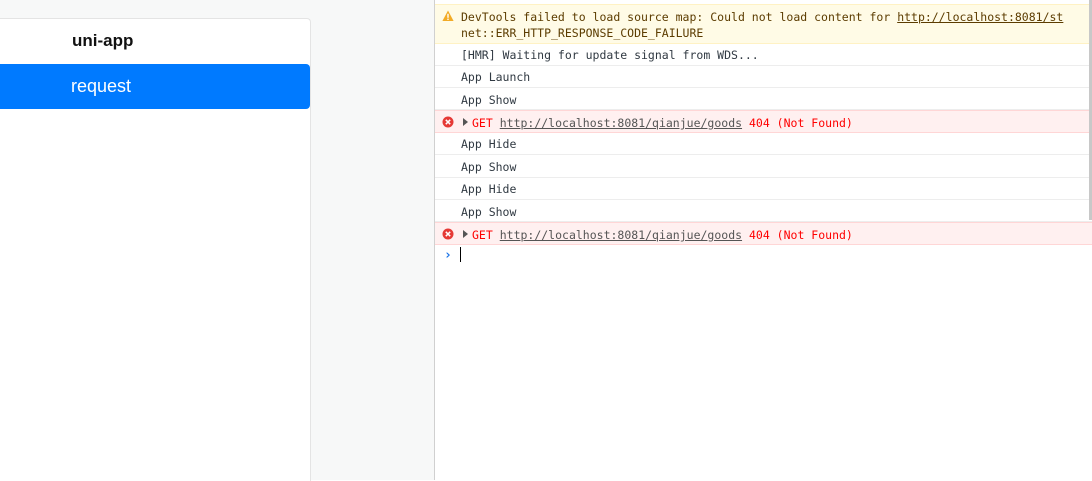  What do you see at coordinates (101, 86) in the screenshot?
I see `request-button-label: request` at bounding box center [101, 86].